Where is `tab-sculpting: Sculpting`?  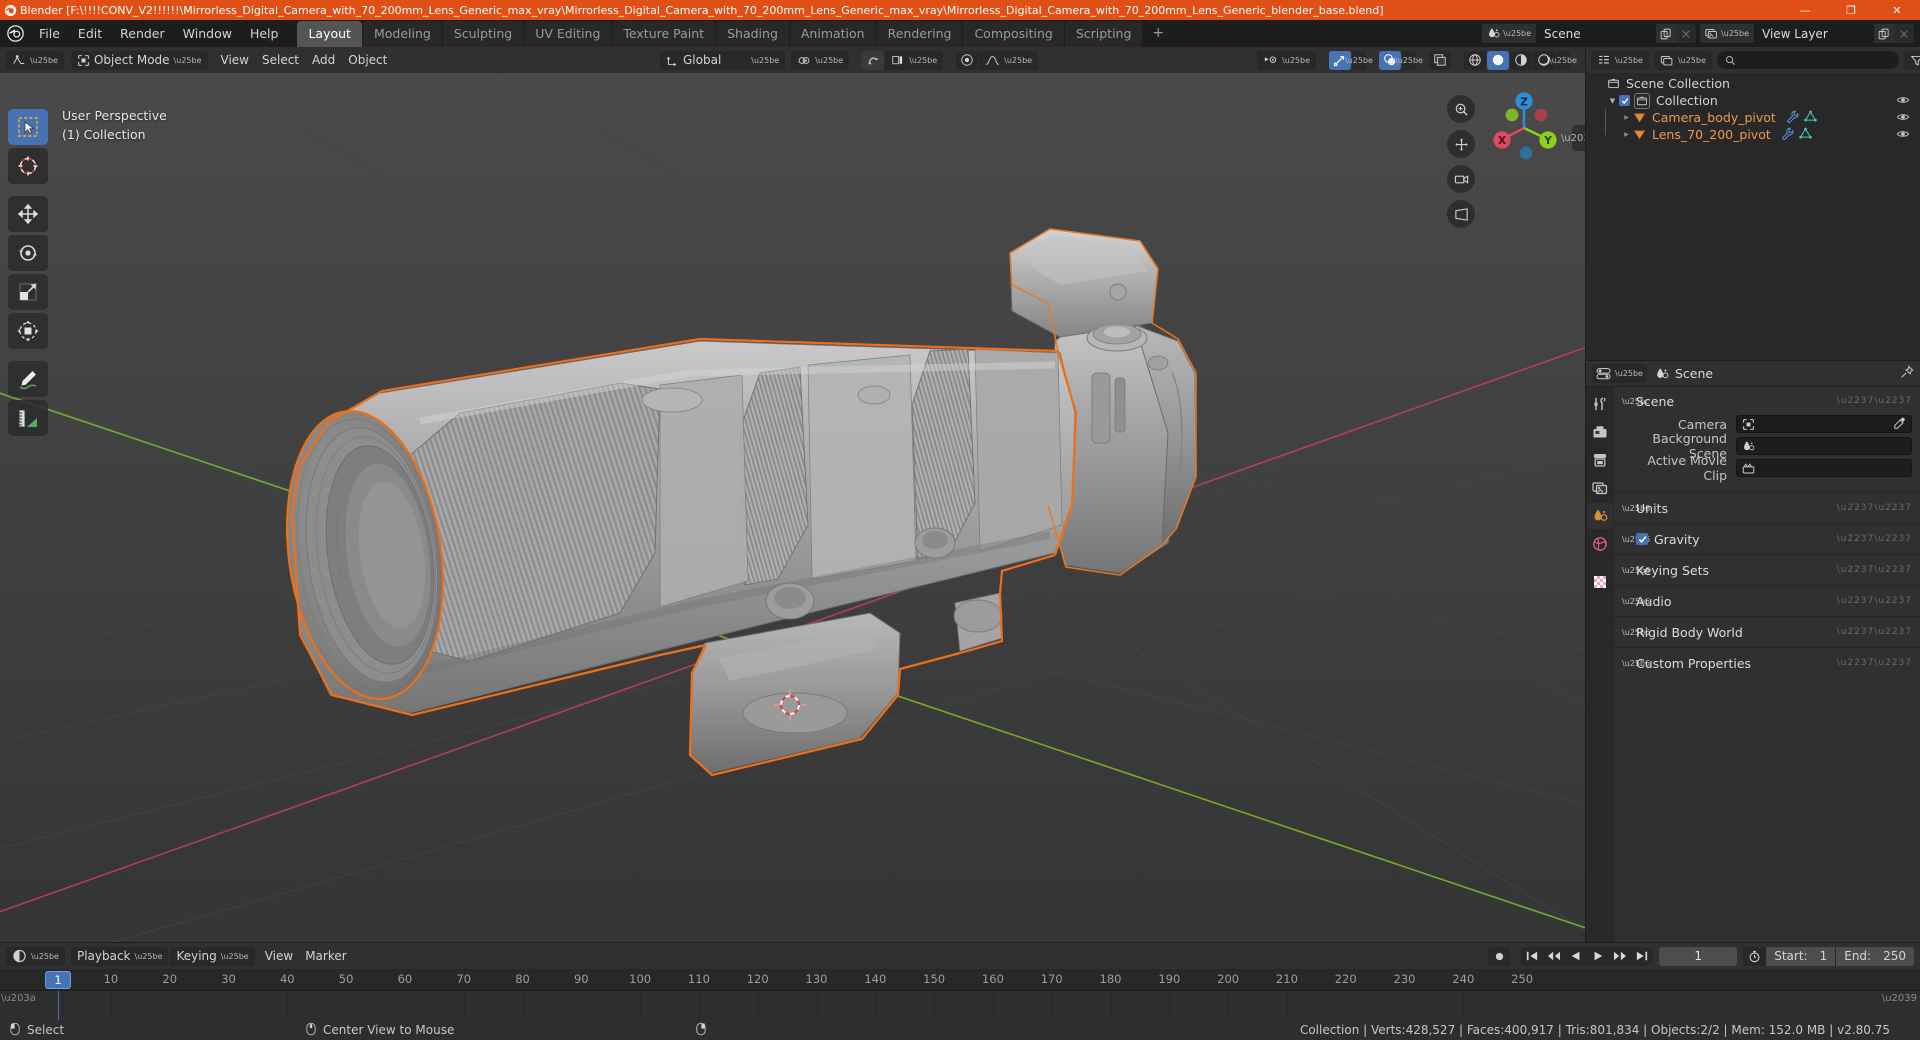 tab-sculpting: Sculpting is located at coordinates (483, 34).